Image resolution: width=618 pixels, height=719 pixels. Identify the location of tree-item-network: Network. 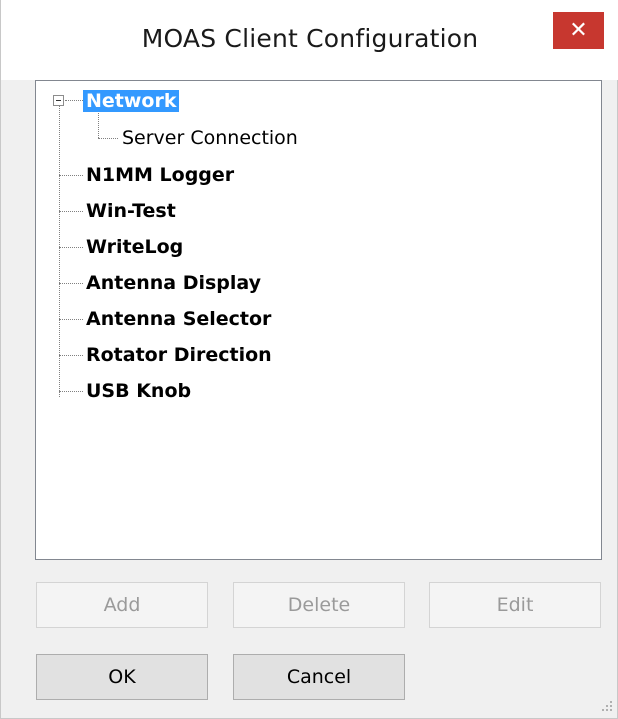
(131, 101).